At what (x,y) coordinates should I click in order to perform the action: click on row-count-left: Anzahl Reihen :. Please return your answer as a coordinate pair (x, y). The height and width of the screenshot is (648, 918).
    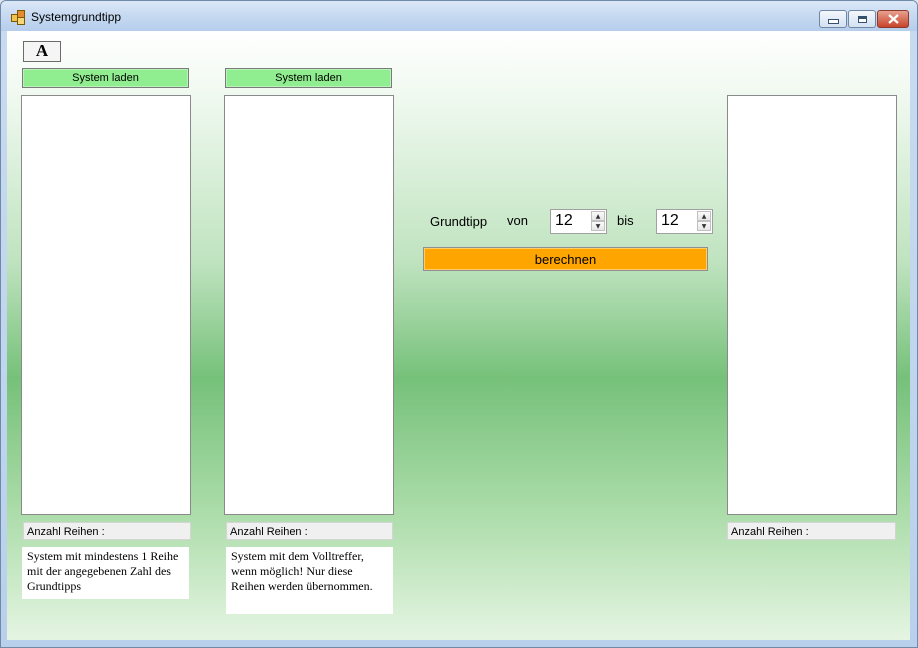
    Looking at the image, I should click on (107, 531).